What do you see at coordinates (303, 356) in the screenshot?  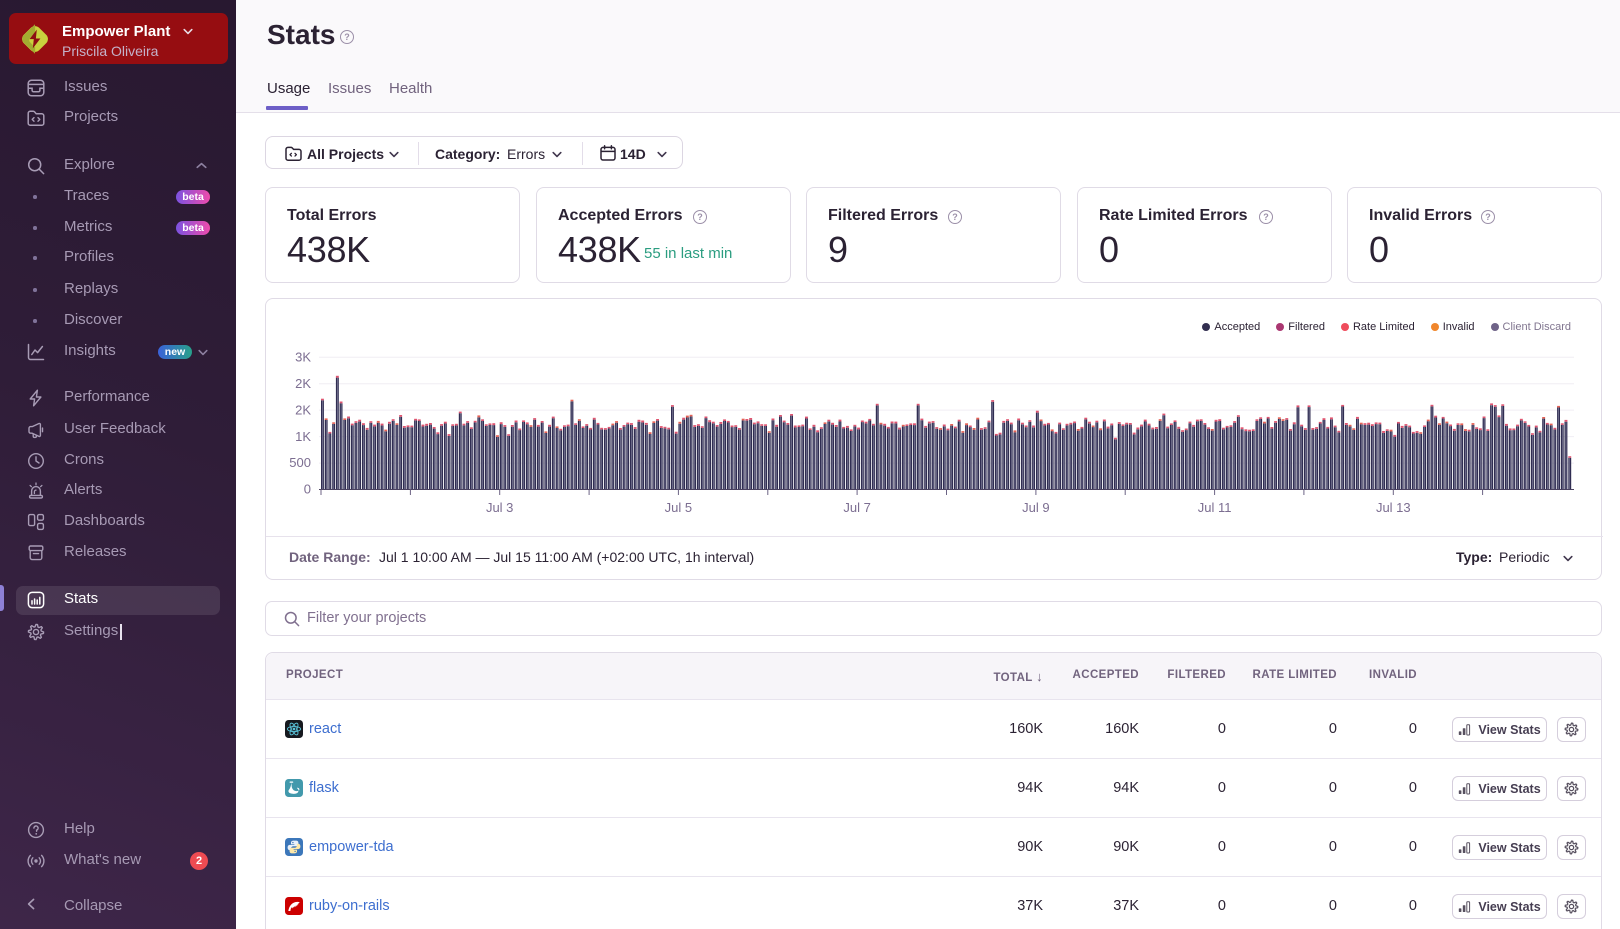 I see `svg-text: 3K` at bounding box center [303, 356].